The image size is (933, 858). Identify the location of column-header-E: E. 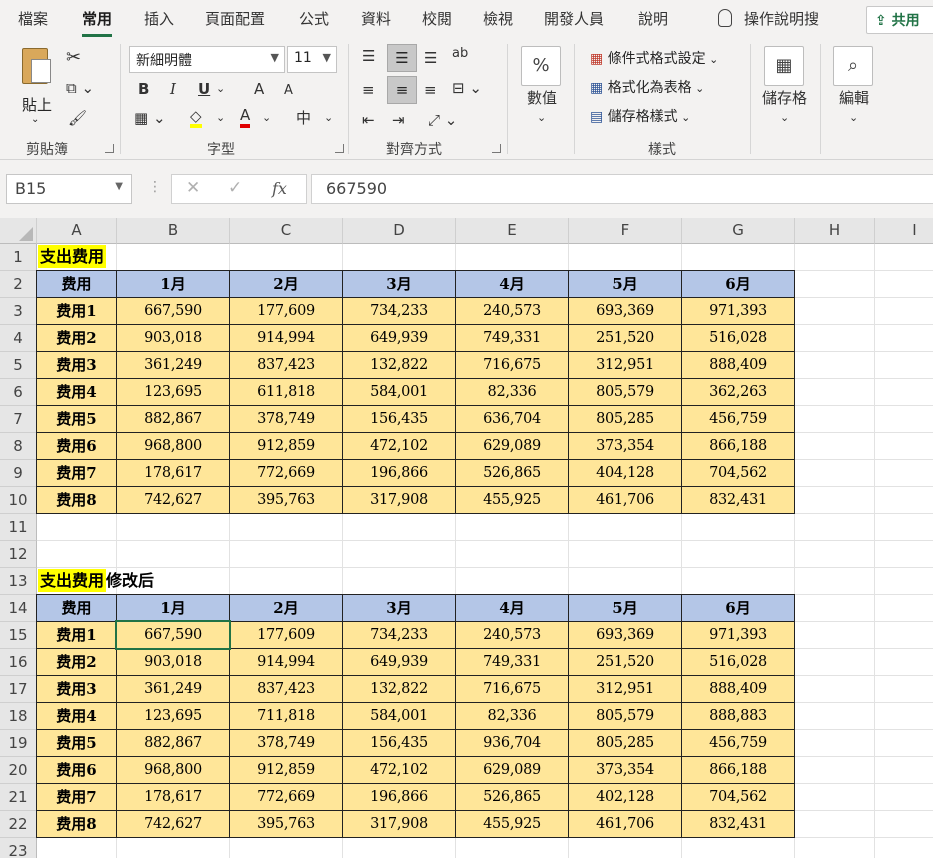
(512, 231).